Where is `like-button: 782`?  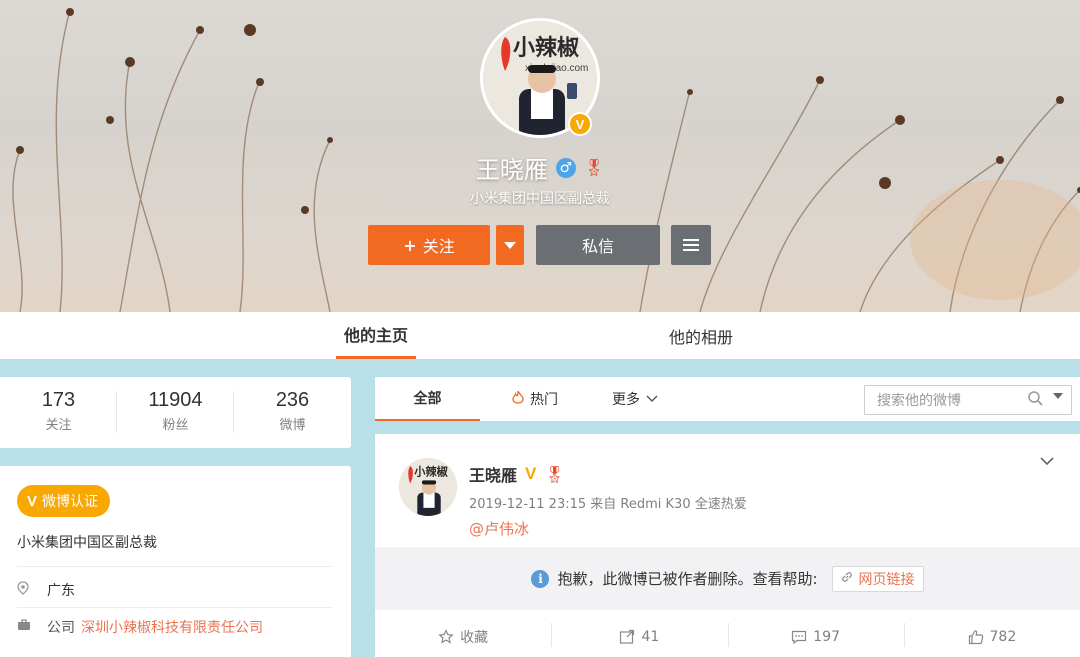 like-button: 782 is located at coordinates (991, 637).